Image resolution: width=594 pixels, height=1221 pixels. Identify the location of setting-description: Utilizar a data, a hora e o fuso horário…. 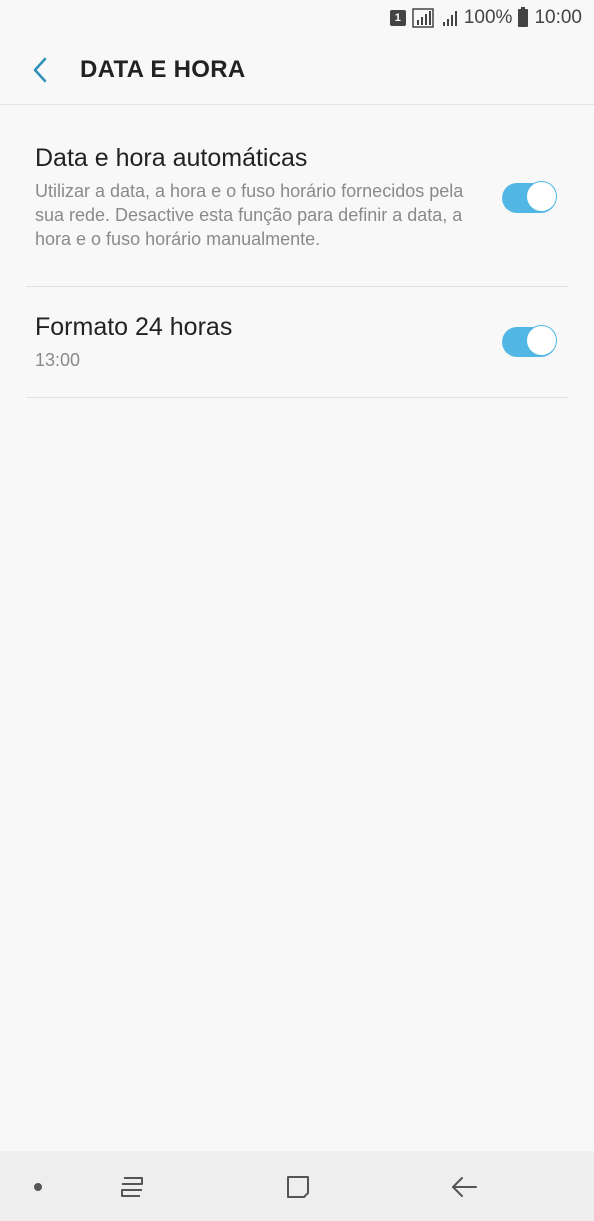
(249, 215).